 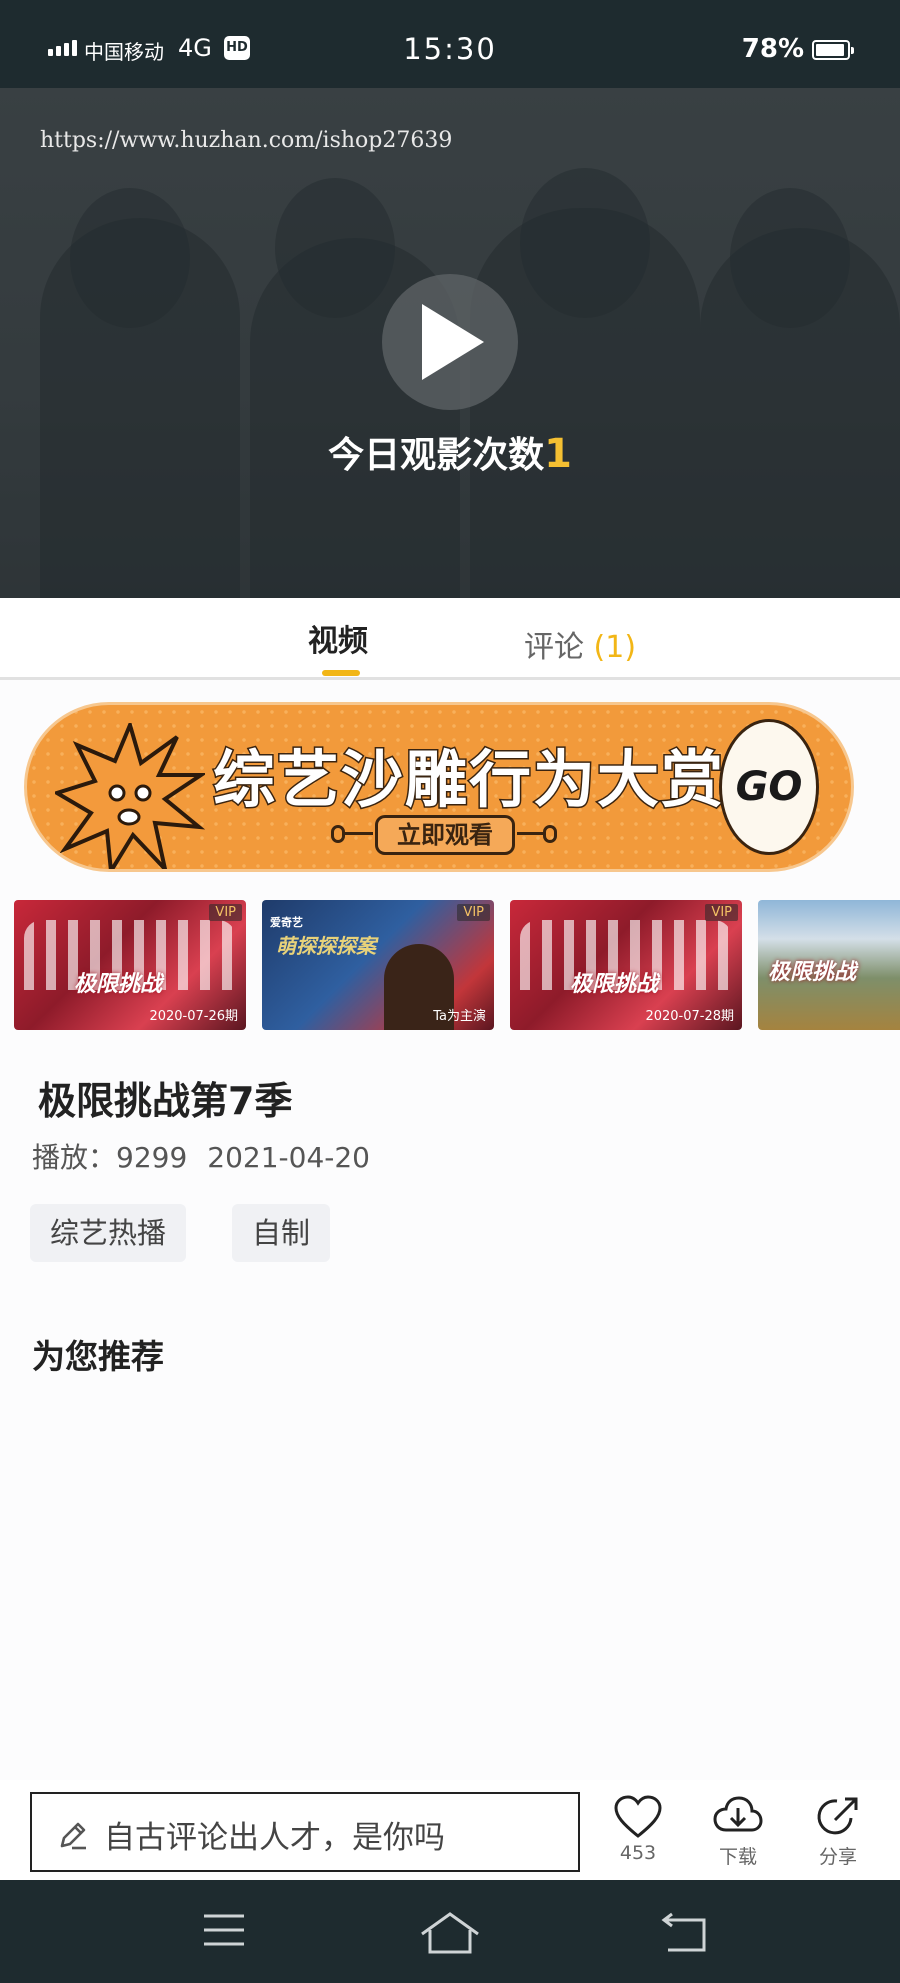 What do you see at coordinates (130, 796) in the screenshot?
I see `mascot-icon` at bounding box center [130, 796].